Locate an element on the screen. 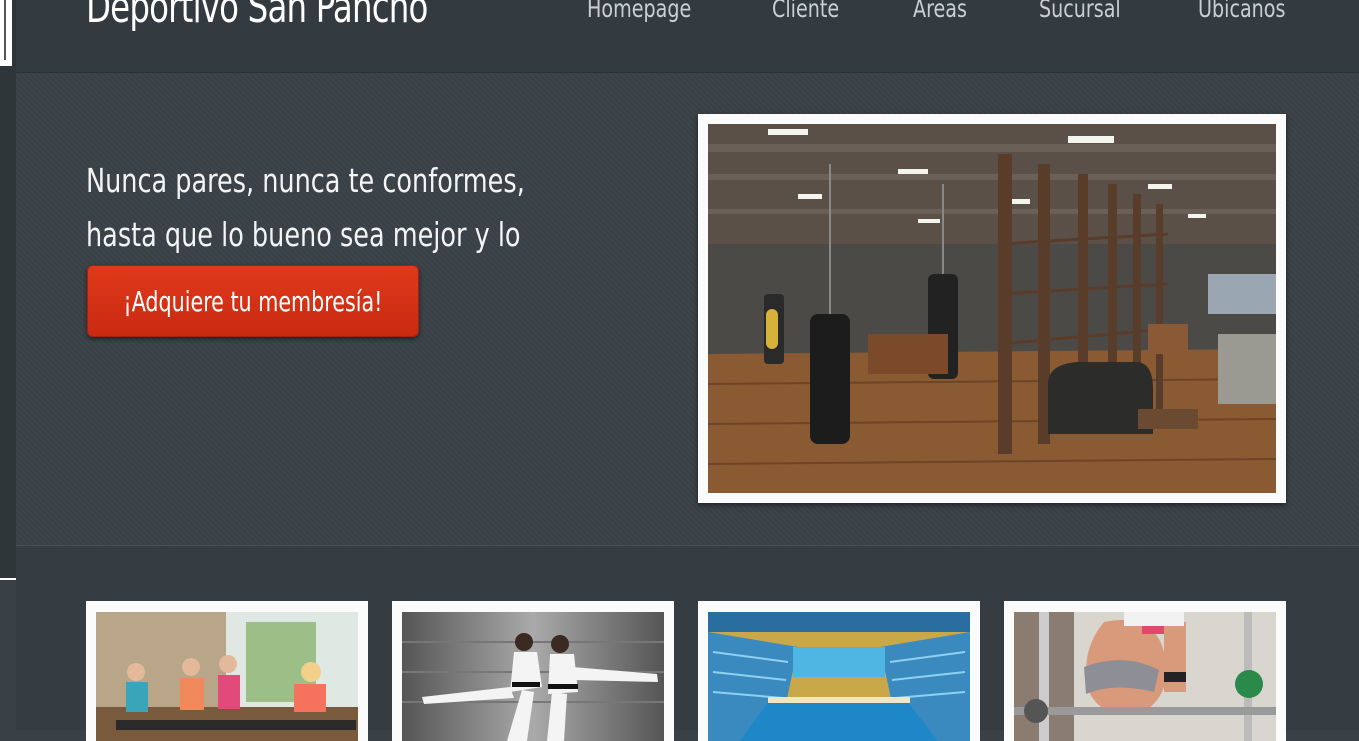 The image size is (1359, 741). browser-edge is located at coordinates (8, 290).